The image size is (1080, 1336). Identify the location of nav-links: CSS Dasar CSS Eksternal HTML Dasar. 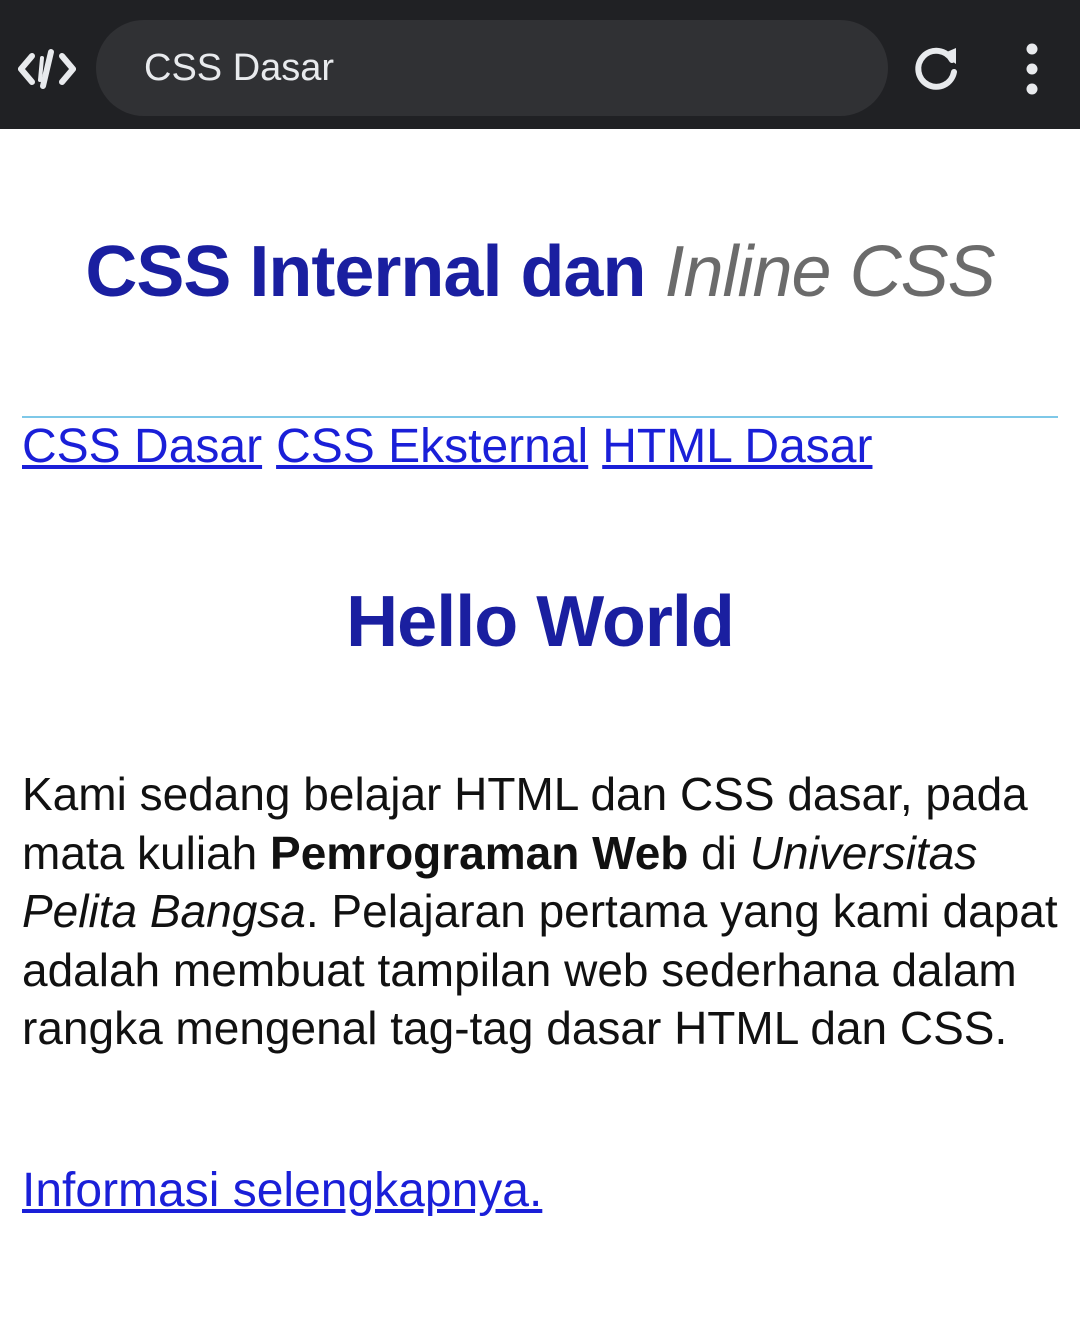
(454, 446).